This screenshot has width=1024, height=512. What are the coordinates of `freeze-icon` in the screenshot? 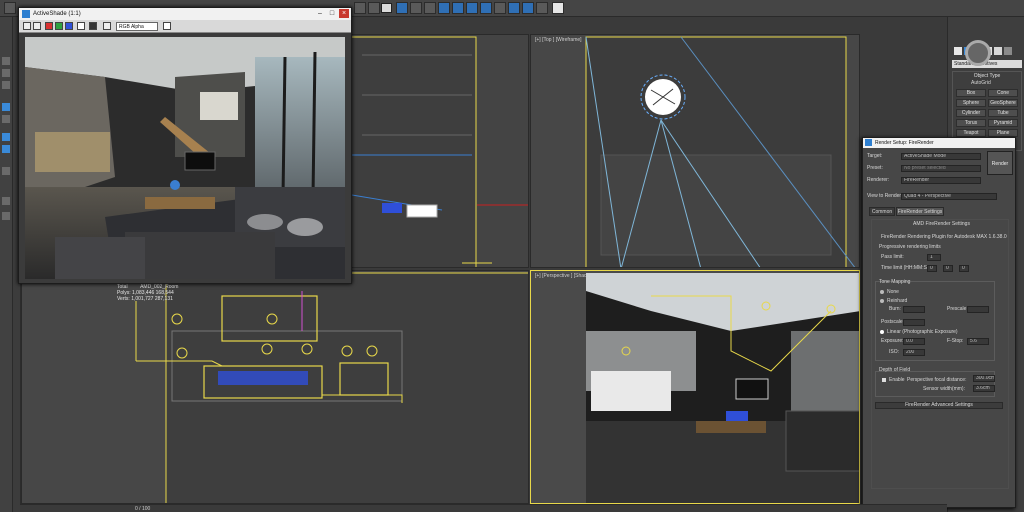 It's located at (6, 216).